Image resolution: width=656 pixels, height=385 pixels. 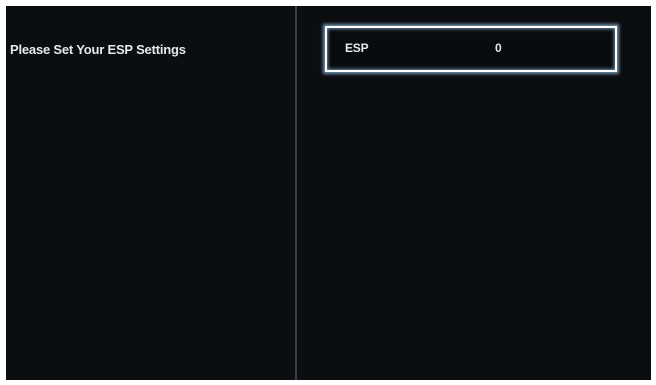 What do you see at coordinates (98, 49) in the screenshot?
I see `prompt-text: Please Set Your ESP Settings` at bounding box center [98, 49].